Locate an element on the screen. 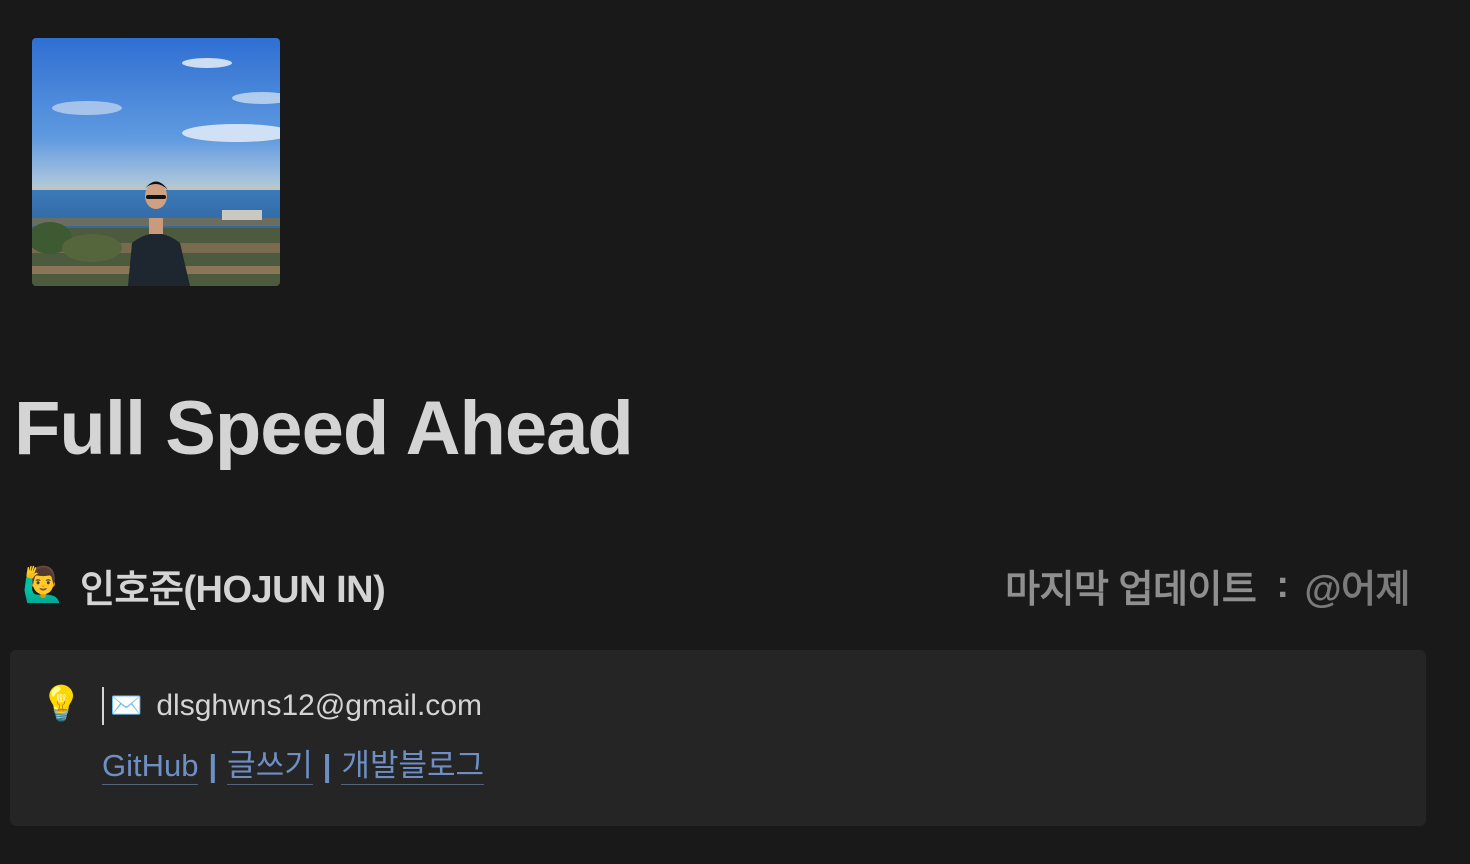 This screenshot has height=864, width=1470. author-row: 🙋‍♂️ 인호준(HOJUN IN) is located at coordinates (204, 585).